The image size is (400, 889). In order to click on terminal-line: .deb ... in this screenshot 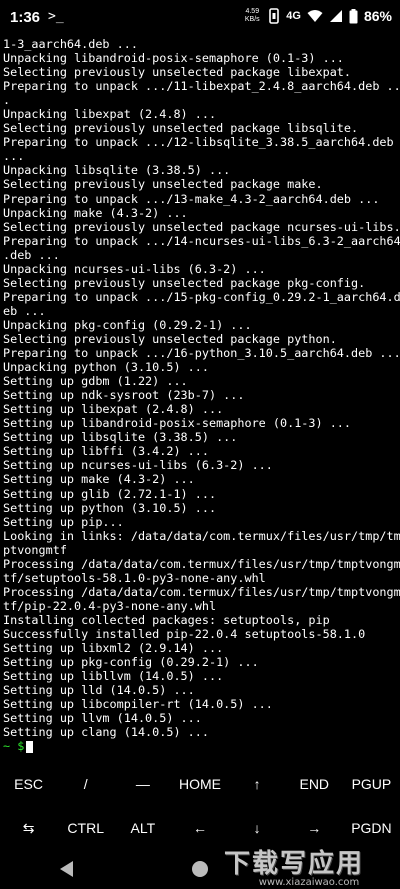, I will do `click(31, 254)`.